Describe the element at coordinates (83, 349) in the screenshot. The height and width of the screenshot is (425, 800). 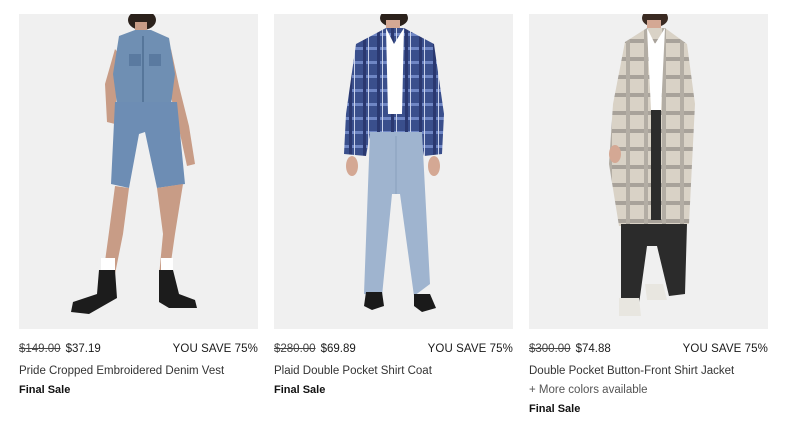
I see `sale-price: $37.19` at that location.